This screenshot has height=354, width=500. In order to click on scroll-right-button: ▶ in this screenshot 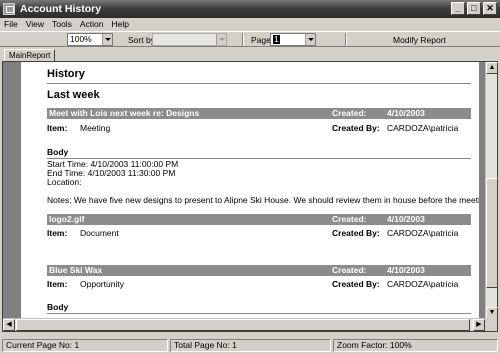, I will do `click(479, 325)`.